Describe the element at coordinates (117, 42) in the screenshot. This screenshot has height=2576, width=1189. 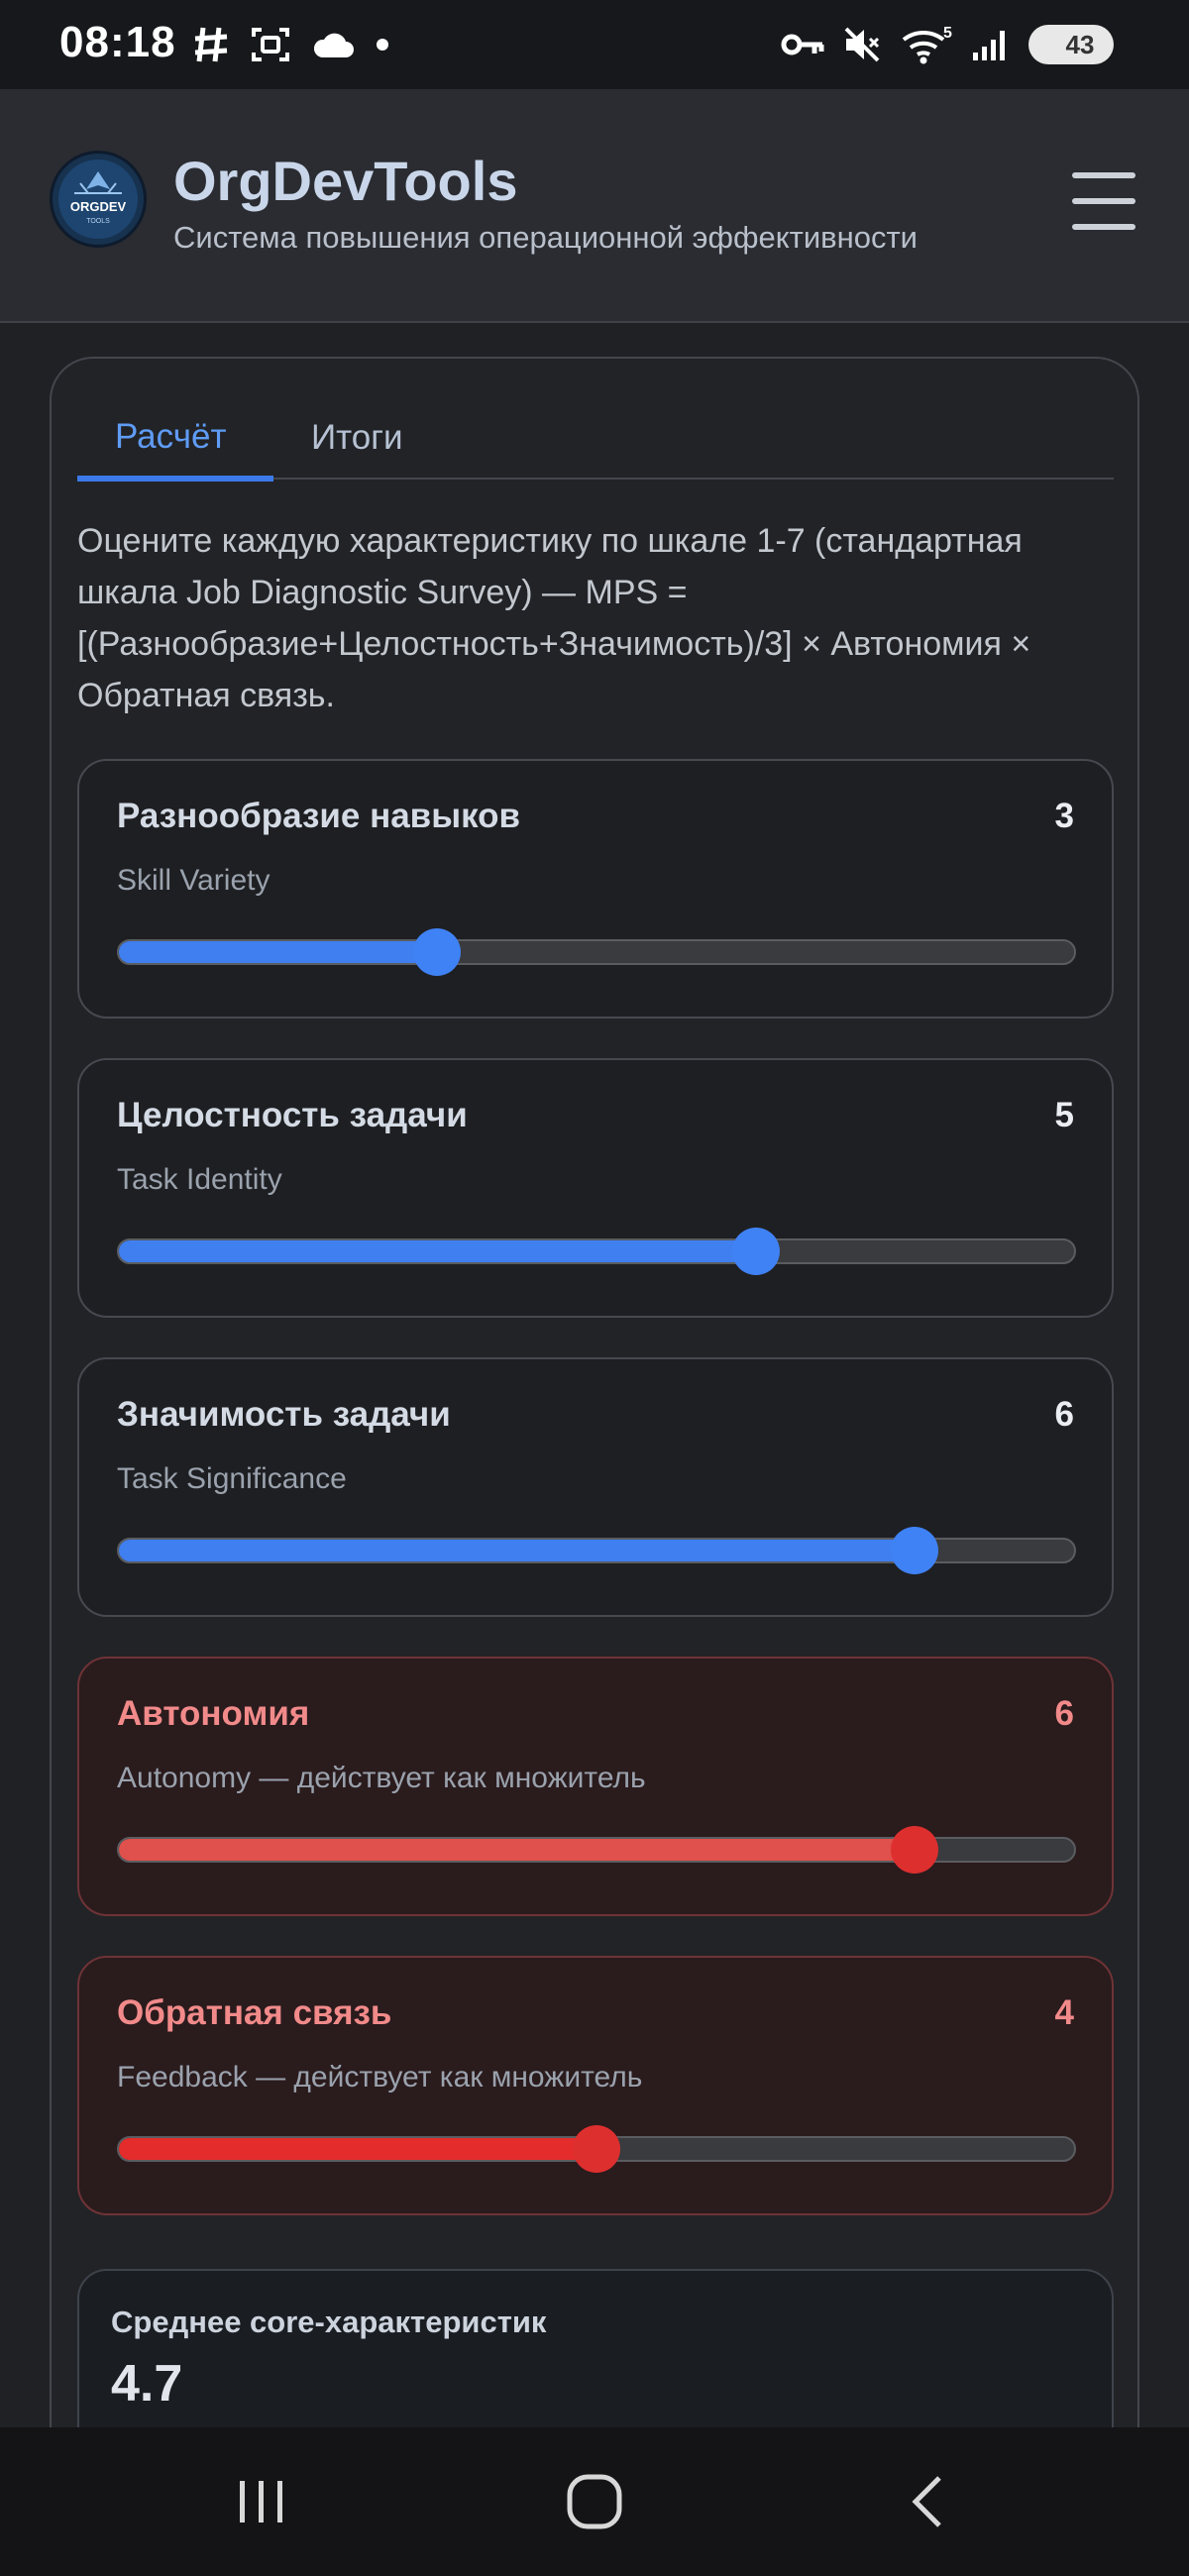
I see `status-time: 08:18` at that location.